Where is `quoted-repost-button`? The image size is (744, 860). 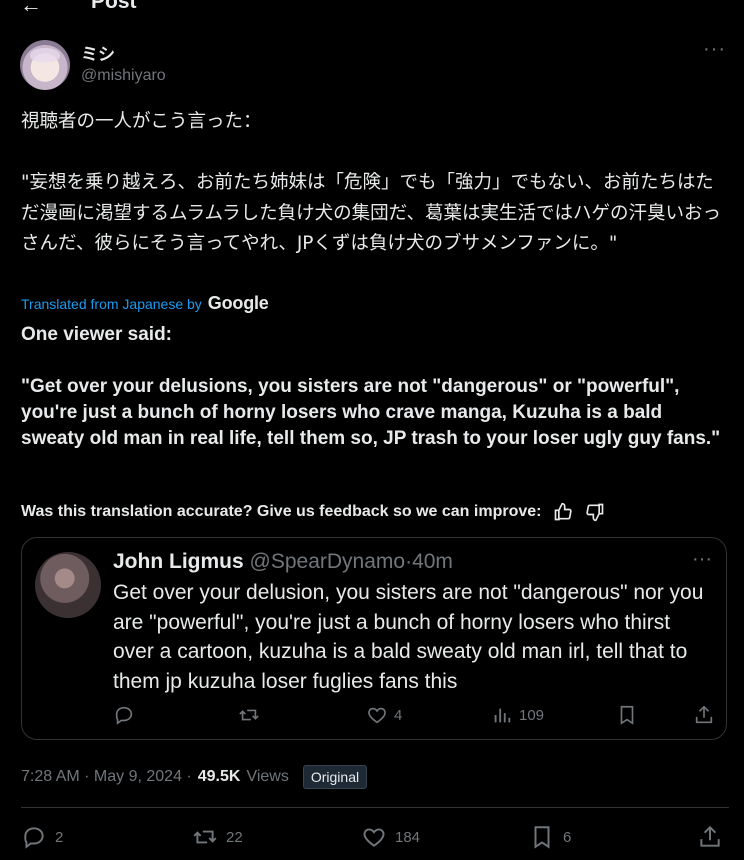 quoted-repost-button is located at coordinates (252, 715).